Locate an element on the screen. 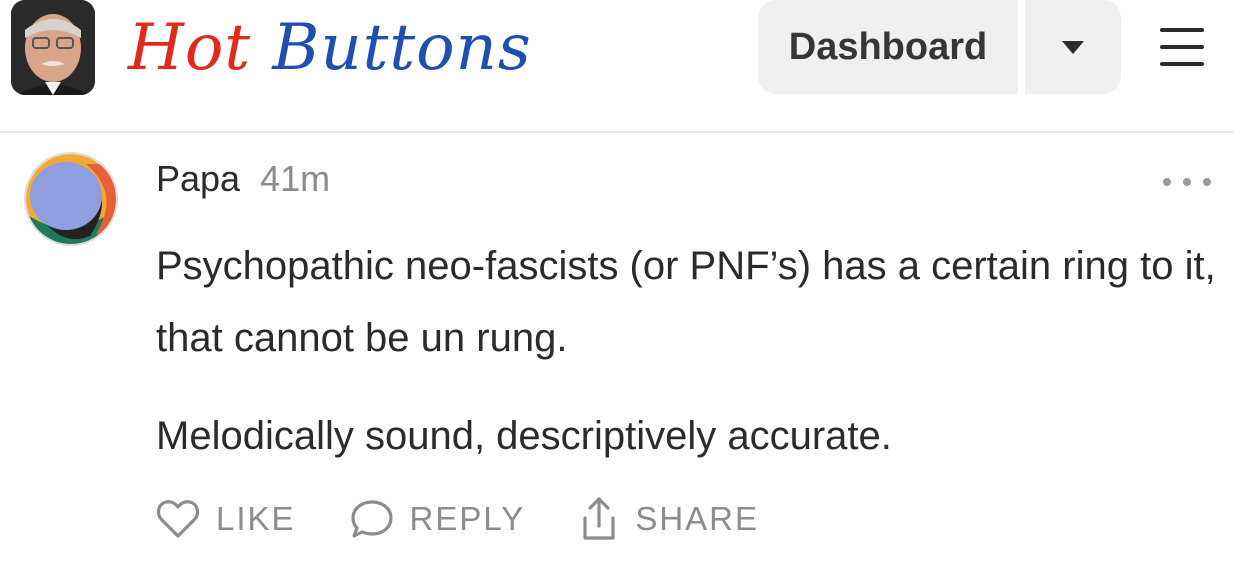 The image size is (1234, 578). share-button: SHARE is located at coordinates (669, 519).